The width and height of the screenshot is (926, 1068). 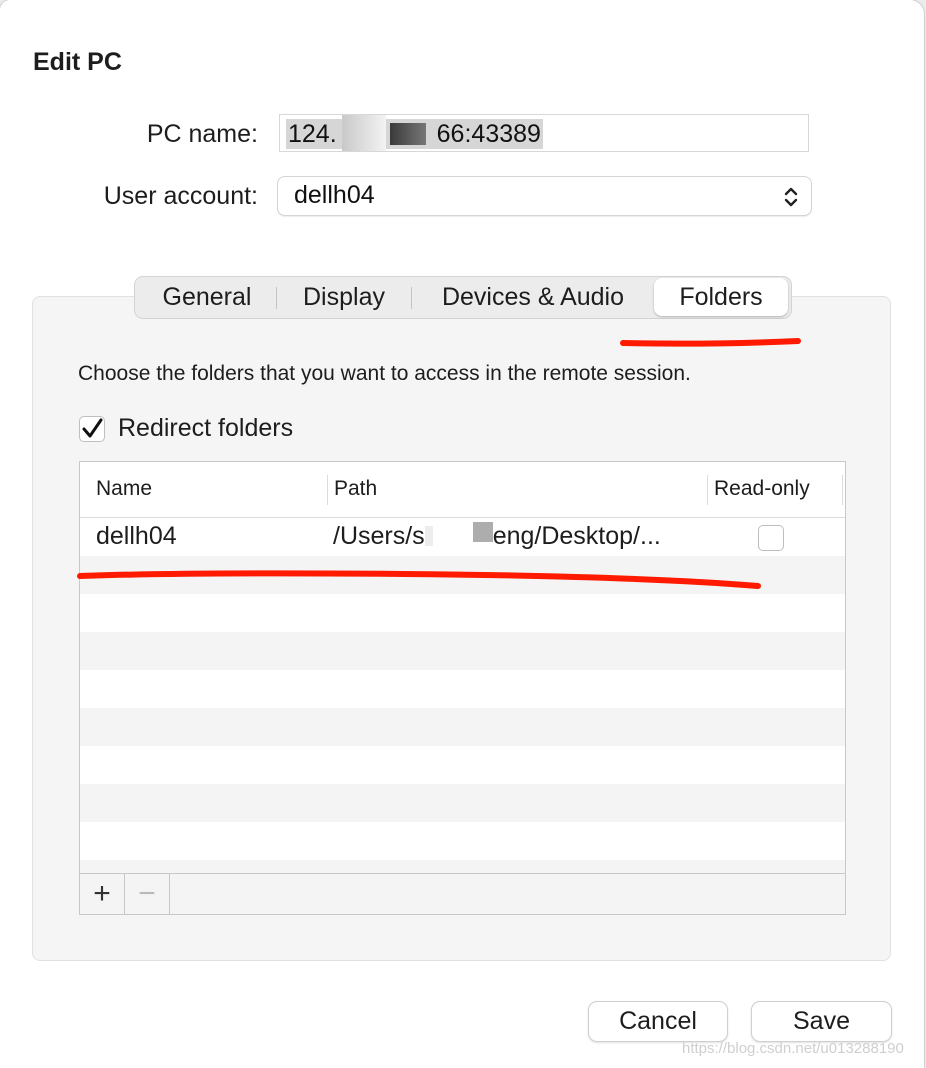 I want to click on column-header-read-only: Read-only, so click(x=762, y=489).